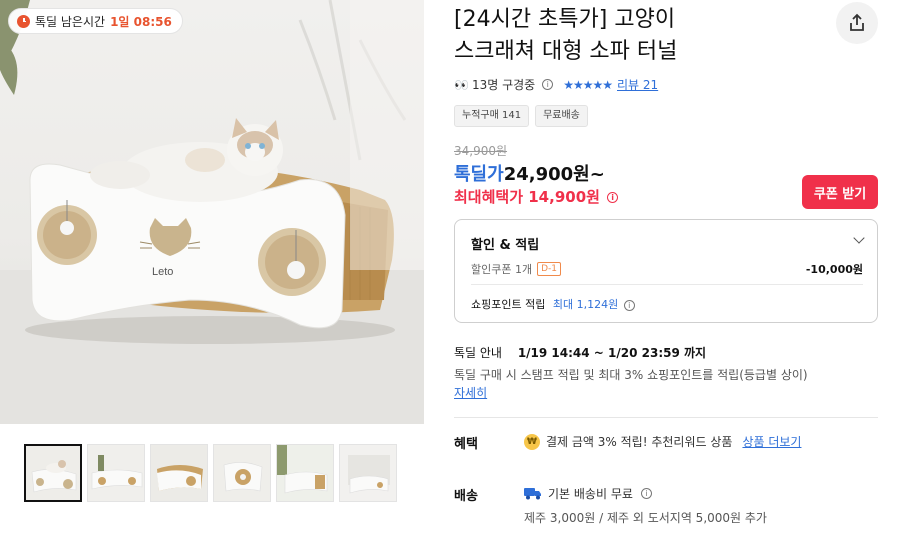 The width and height of the screenshot is (900, 534). Describe the element at coordinates (70, 21) in the screenshot. I see `timer-label: 톡딜 남은시간` at that location.